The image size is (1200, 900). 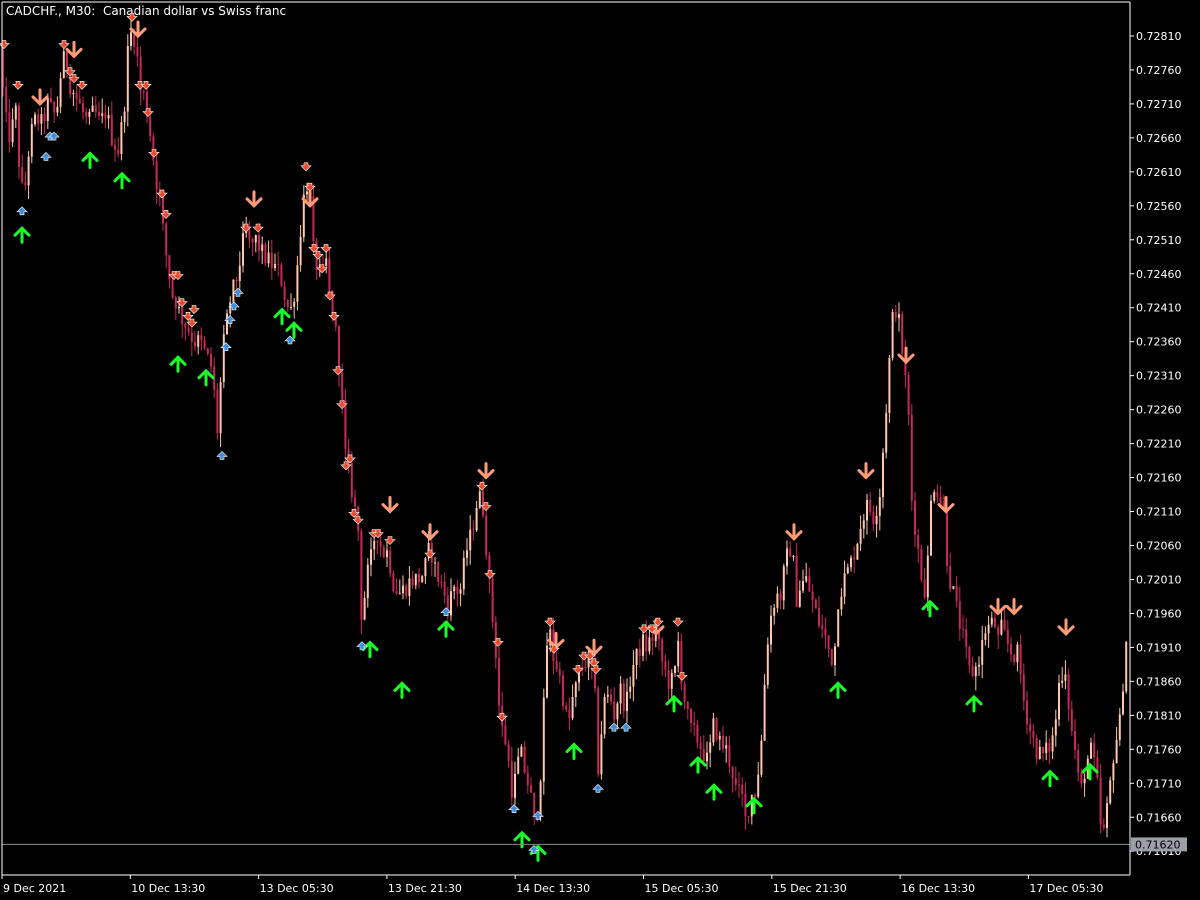 What do you see at coordinates (1159, 308) in the screenshot?
I see `y-tick-label: 0.72410` at bounding box center [1159, 308].